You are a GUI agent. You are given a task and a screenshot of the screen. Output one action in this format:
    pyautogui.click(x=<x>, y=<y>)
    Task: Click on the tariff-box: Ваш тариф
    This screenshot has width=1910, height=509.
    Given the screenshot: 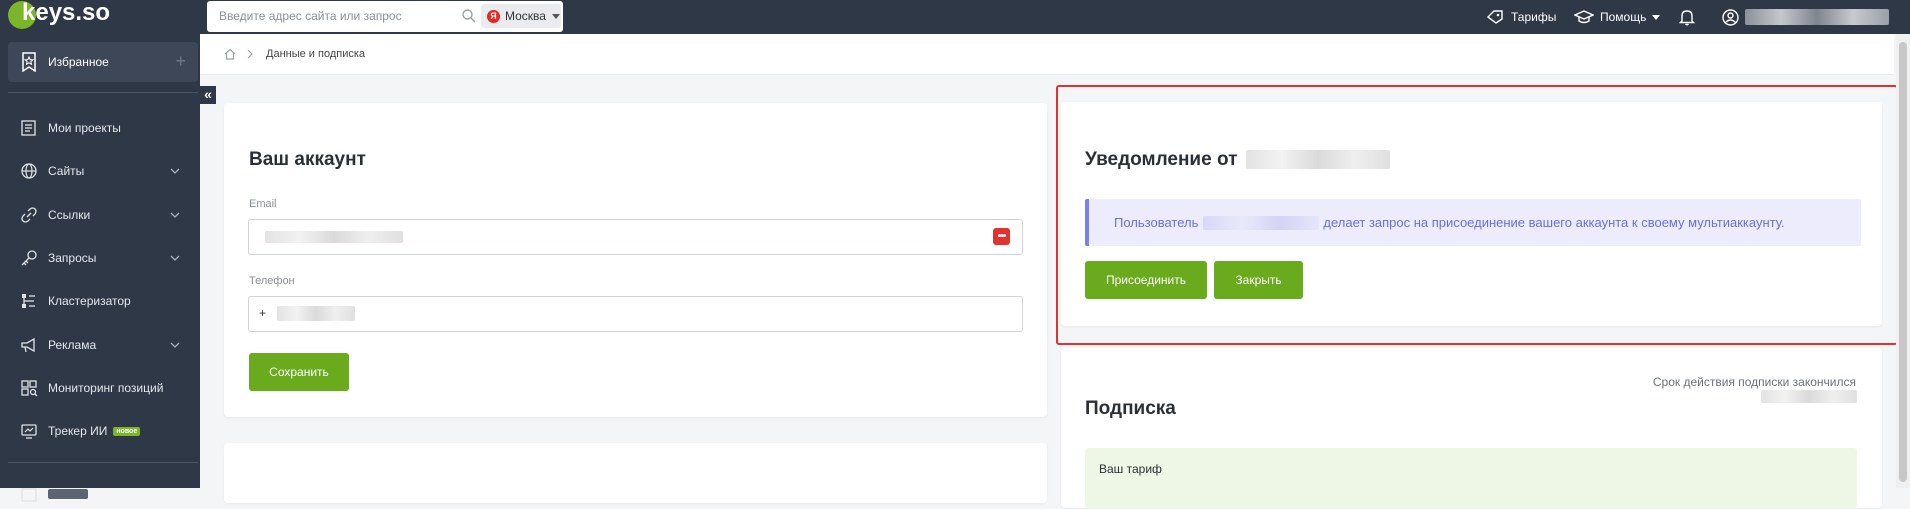 What is the action you would take?
    pyautogui.click(x=1471, y=478)
    